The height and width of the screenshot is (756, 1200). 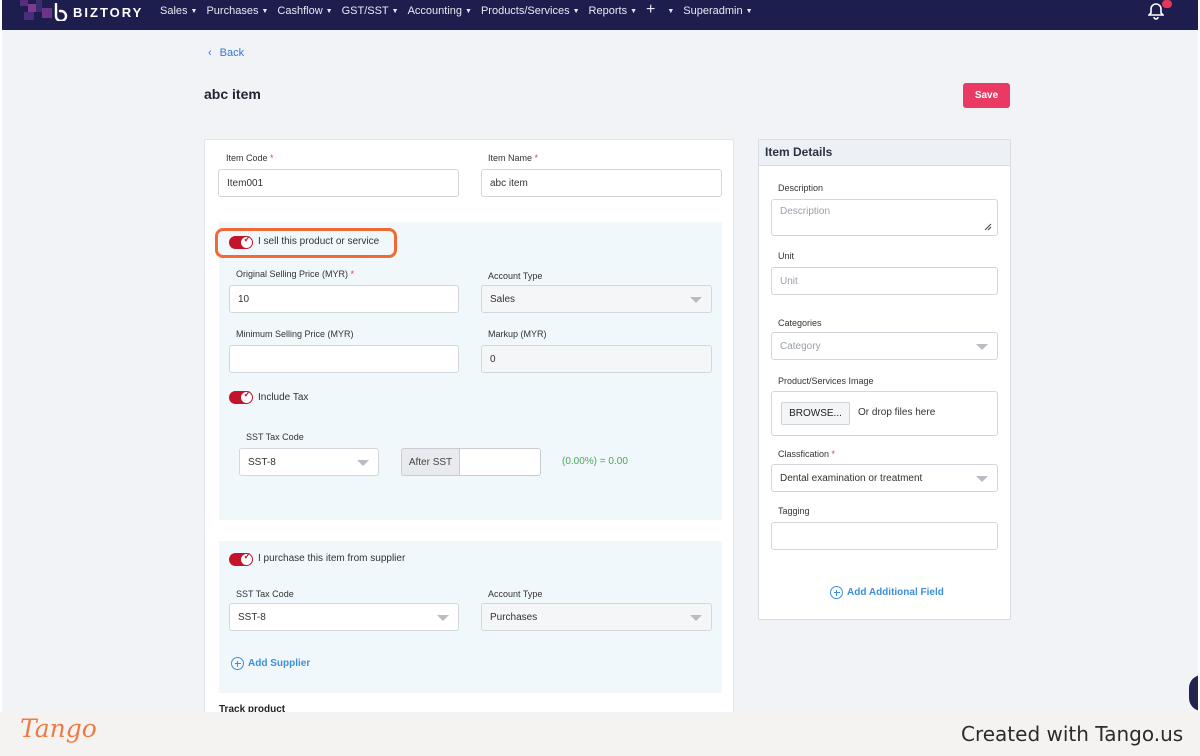 What do you see at coordinates (237, 11) in the screenshot?
I see `menu-purchases: Purchases ▼` at bounding box center [237, 11].